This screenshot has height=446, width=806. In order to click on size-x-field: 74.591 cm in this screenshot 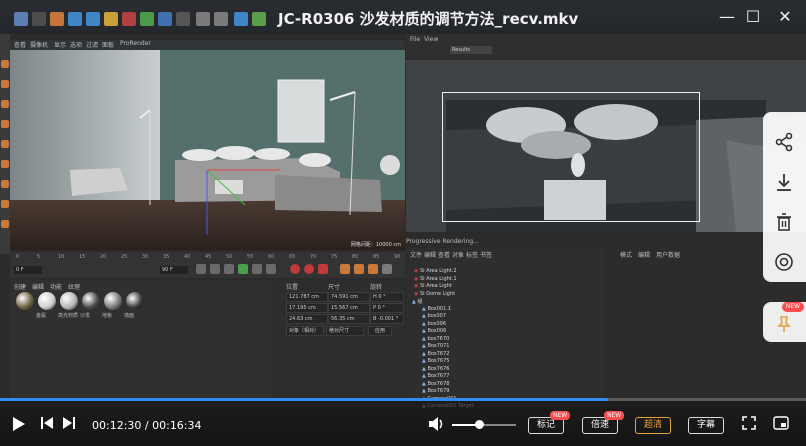, I will do `click(349, 297)`.